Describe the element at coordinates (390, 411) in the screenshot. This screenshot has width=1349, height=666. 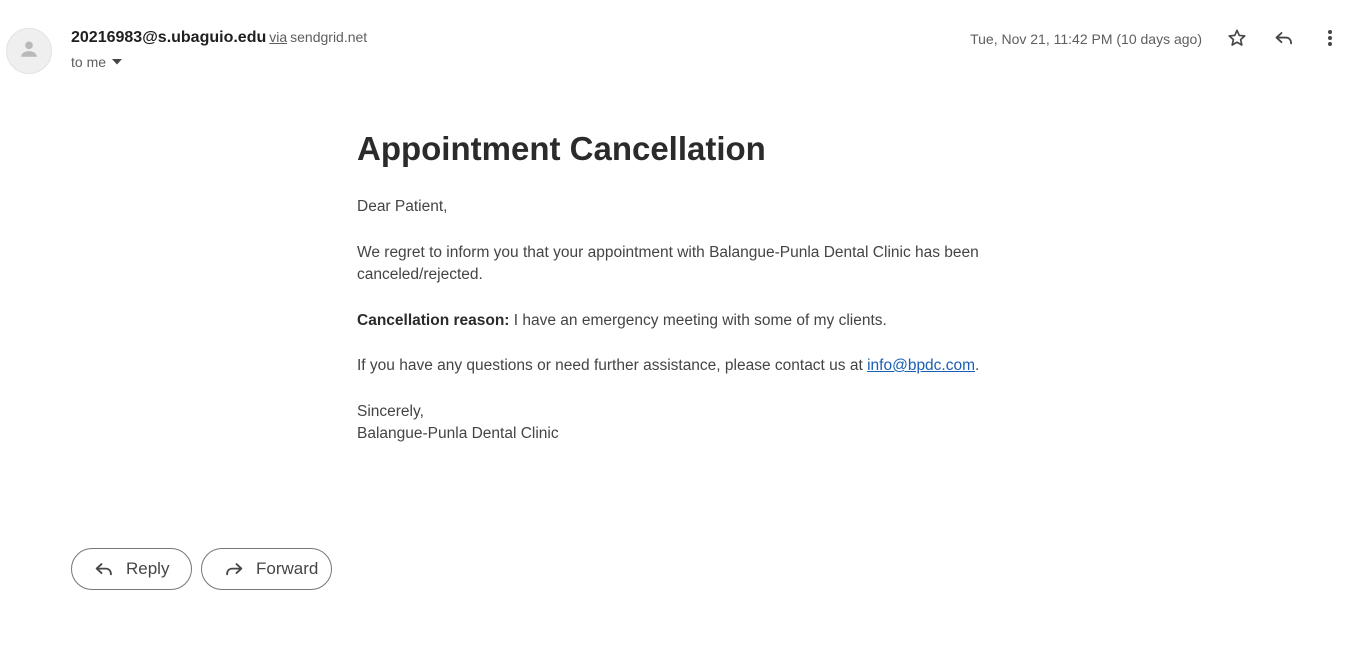
I see `closing-line: Sincerely,` at that location.